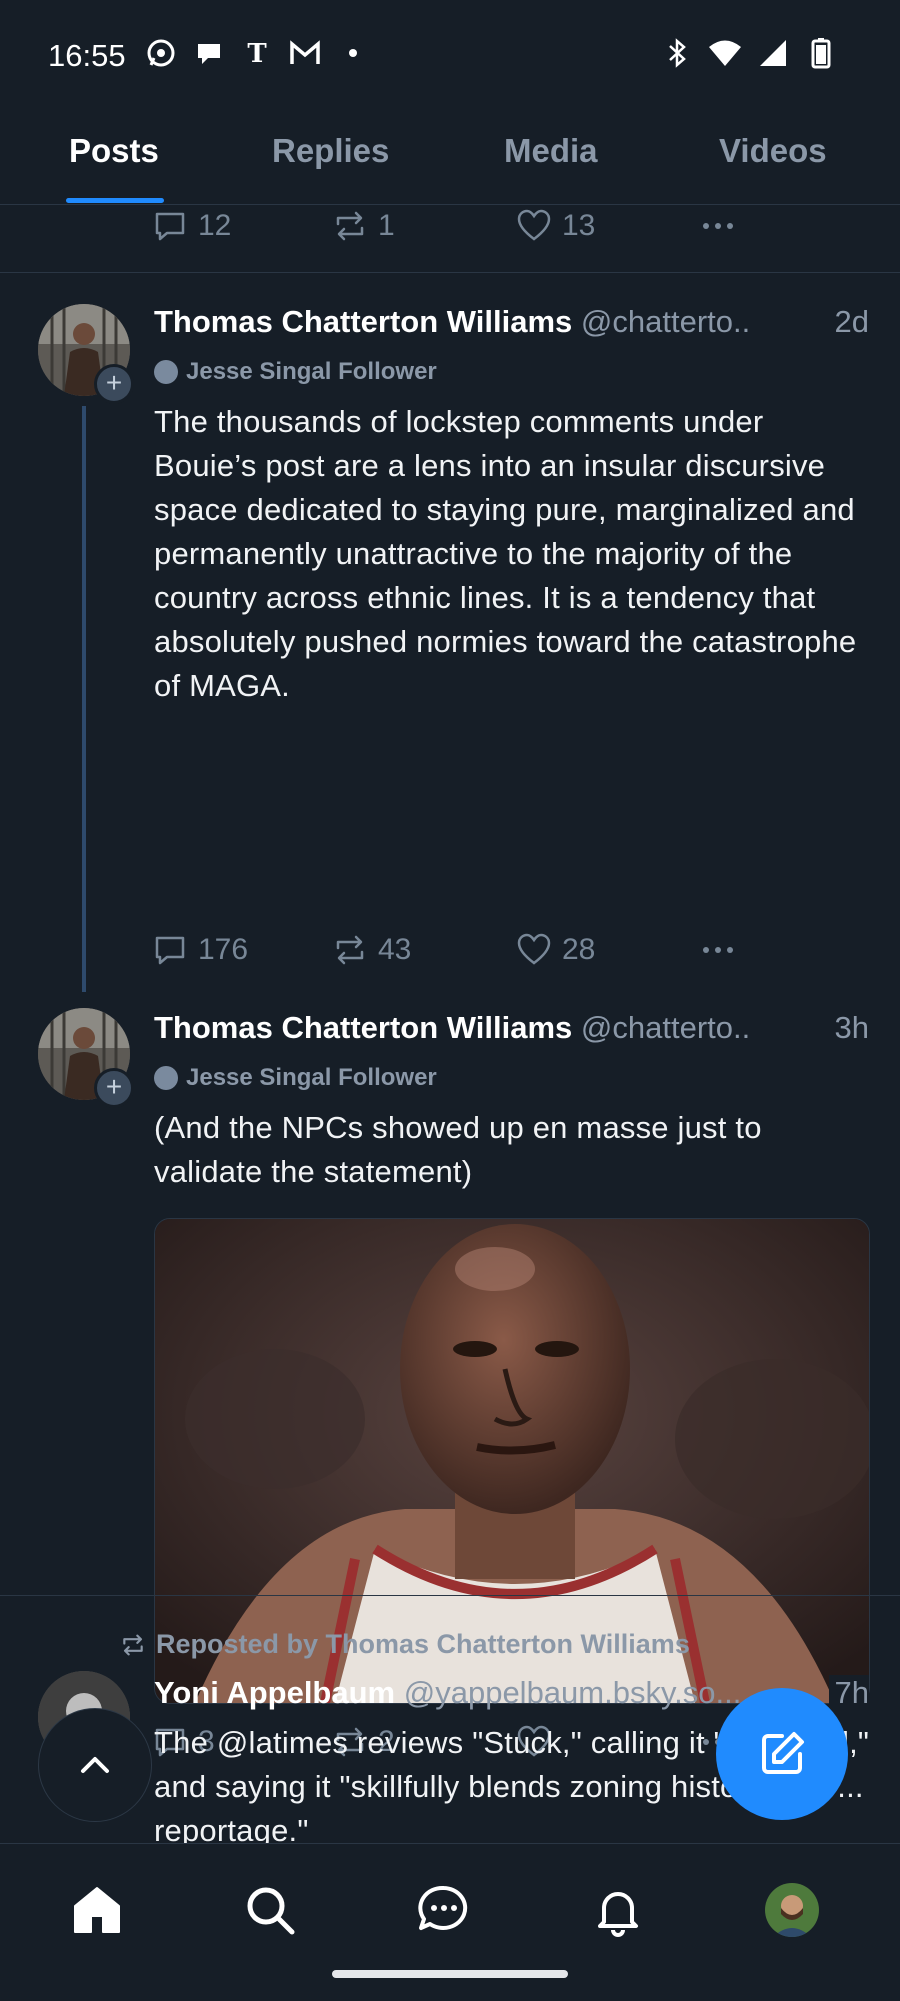  I want to click on reply-button: 176, so click(200, 950).